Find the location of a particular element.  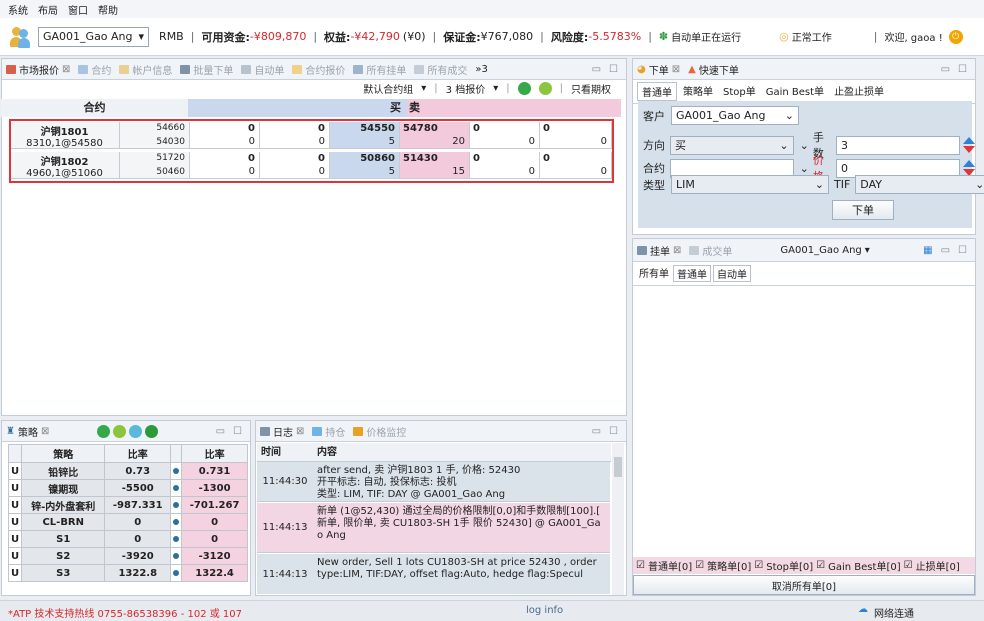

tab-batch-order: 批量下单 is located at coordinates (206, 69).